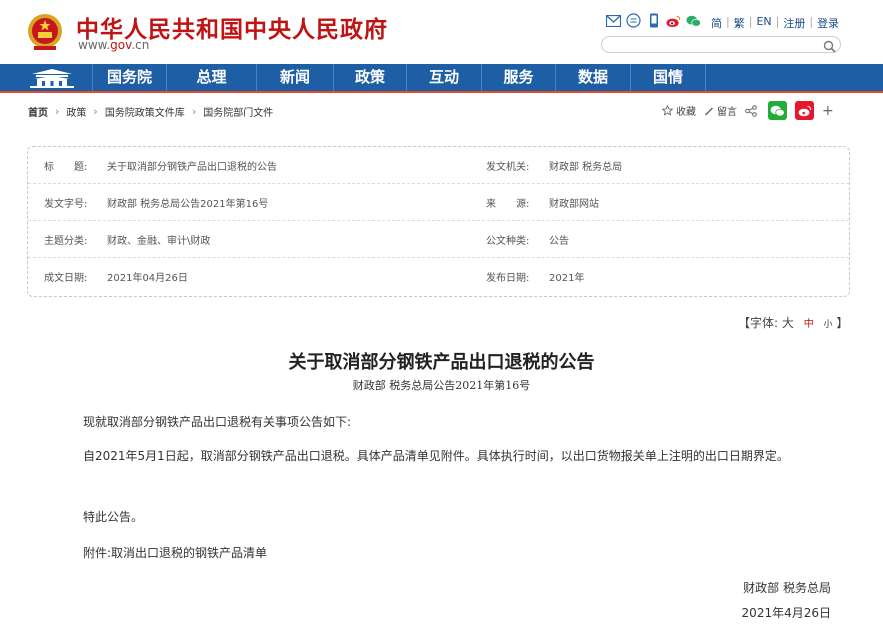 Image resolution: width=883 pixels, height=632 pixels. What do you see at coordinates (113, 517) in the screenshot?
I see `article-paragraph: 特此公告。` at bounding box center [113, 517].